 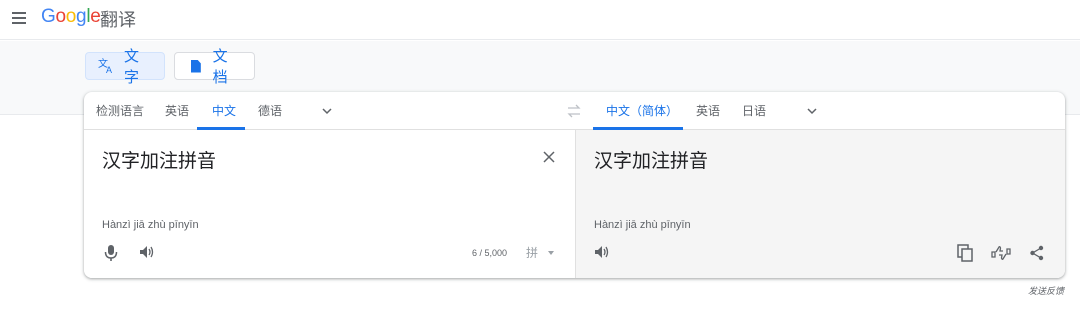 I want to click on input-tools-caret-icon, so click(x=551, y=253).